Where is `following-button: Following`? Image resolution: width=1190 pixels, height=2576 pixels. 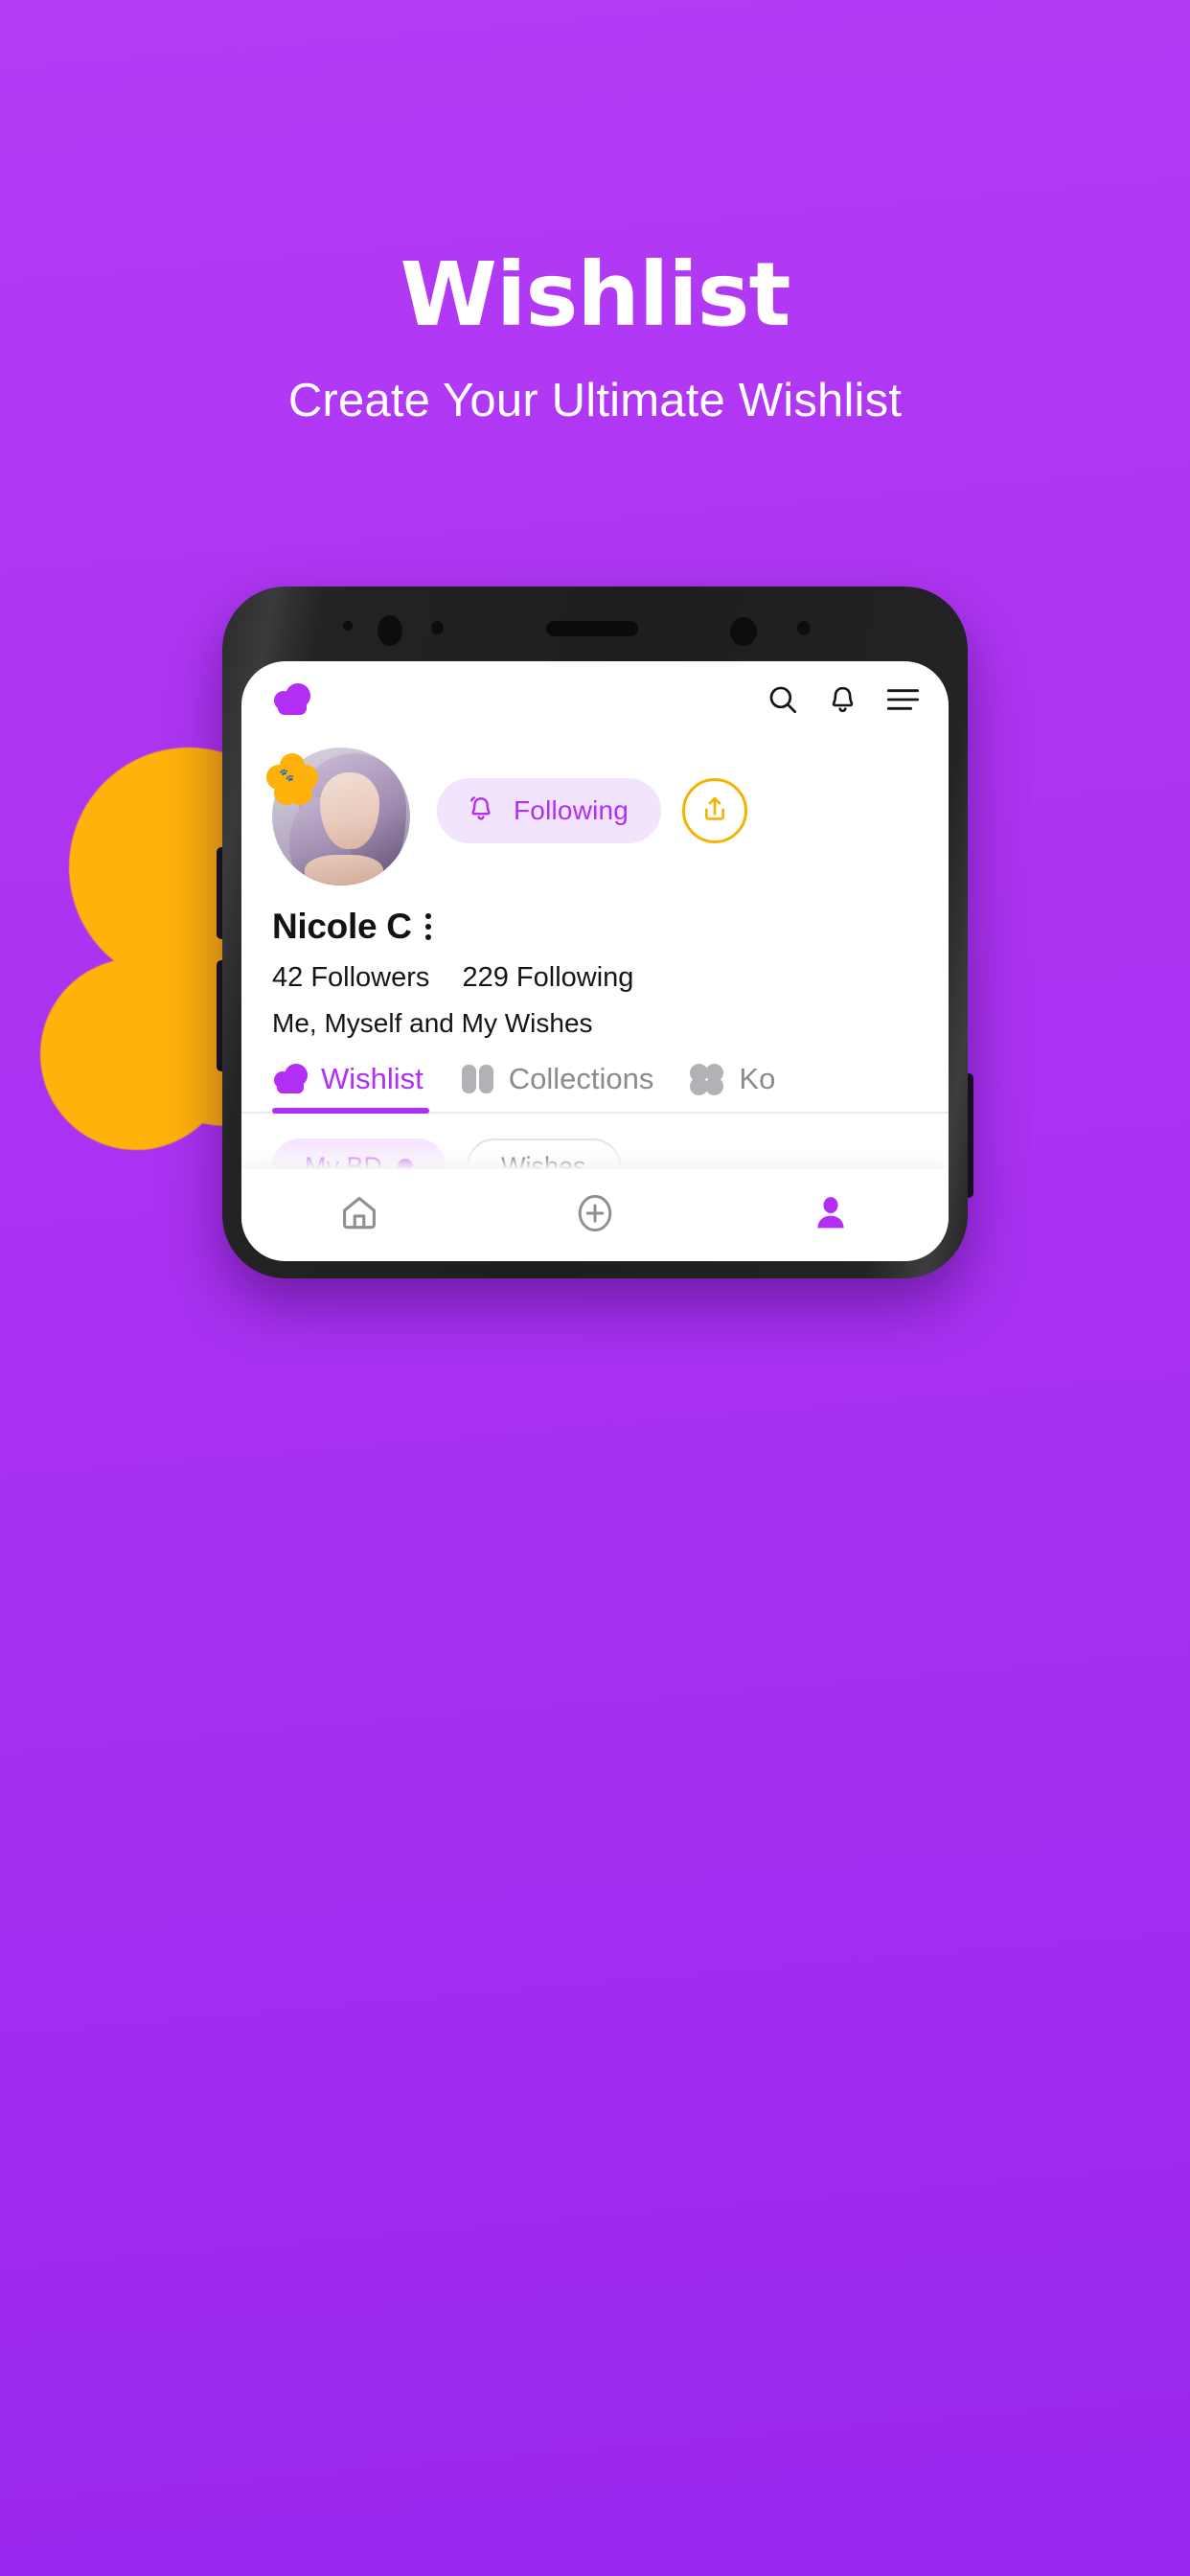 following-button: Following is located at coordinates (549, 810).